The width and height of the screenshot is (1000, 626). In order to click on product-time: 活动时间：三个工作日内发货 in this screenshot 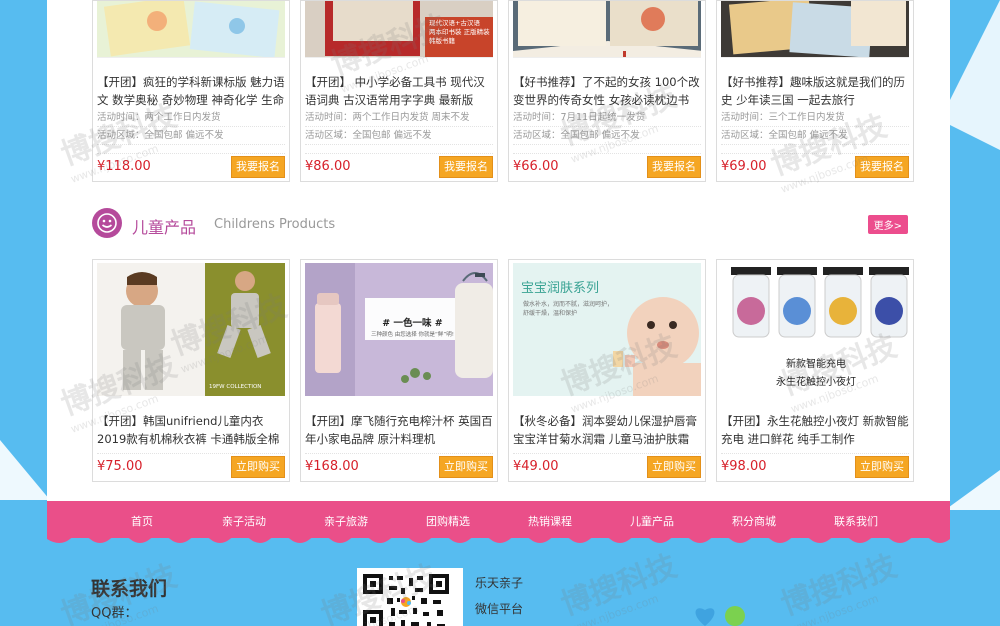, I will do `click(815, 118)`.